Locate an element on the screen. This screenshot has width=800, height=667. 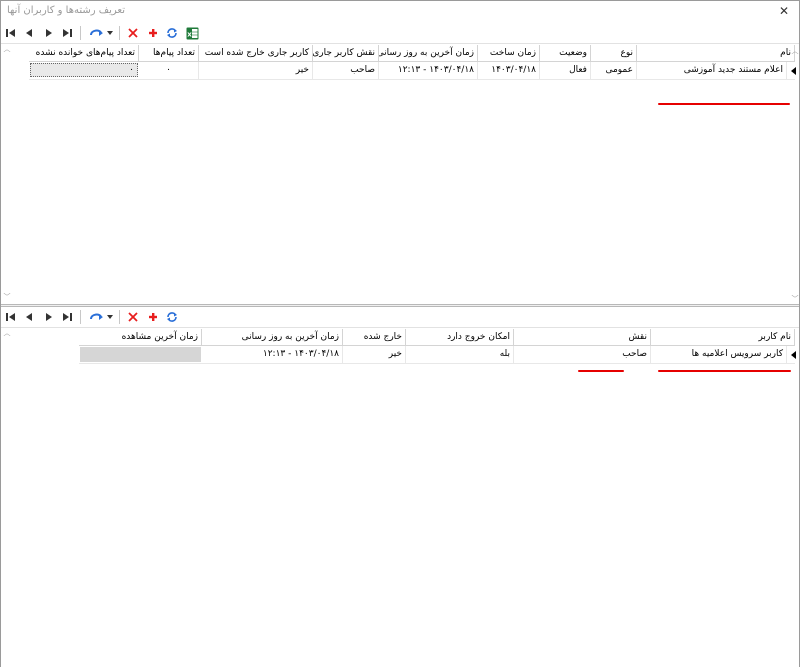
users-scroll-up-left: ︿ is located at coordinates (7, 333).